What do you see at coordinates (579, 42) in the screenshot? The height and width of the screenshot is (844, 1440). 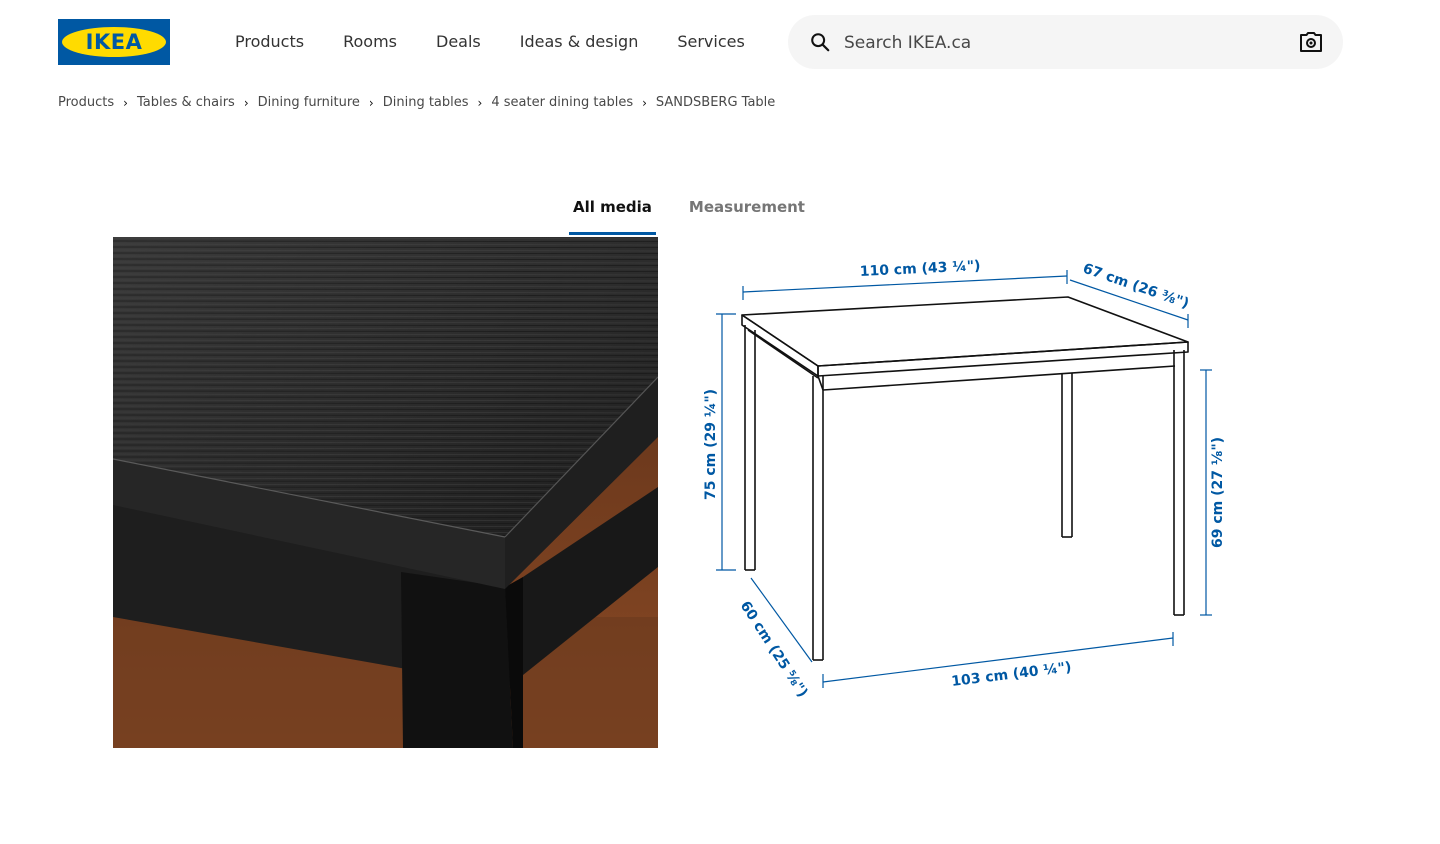 I see `nav-ideas-design: Ideas & design` at bounding box center [579, 42].